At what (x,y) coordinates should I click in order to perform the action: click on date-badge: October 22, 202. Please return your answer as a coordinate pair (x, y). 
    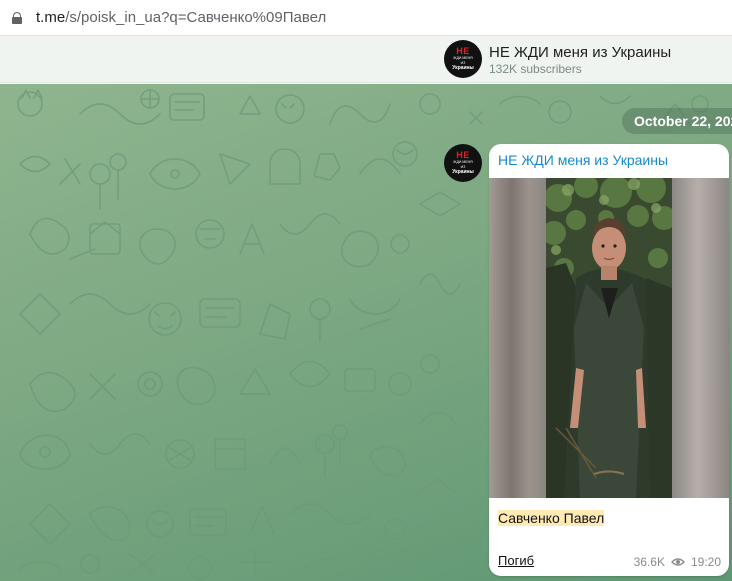
    Looking at the image, I should click on (677, 121).